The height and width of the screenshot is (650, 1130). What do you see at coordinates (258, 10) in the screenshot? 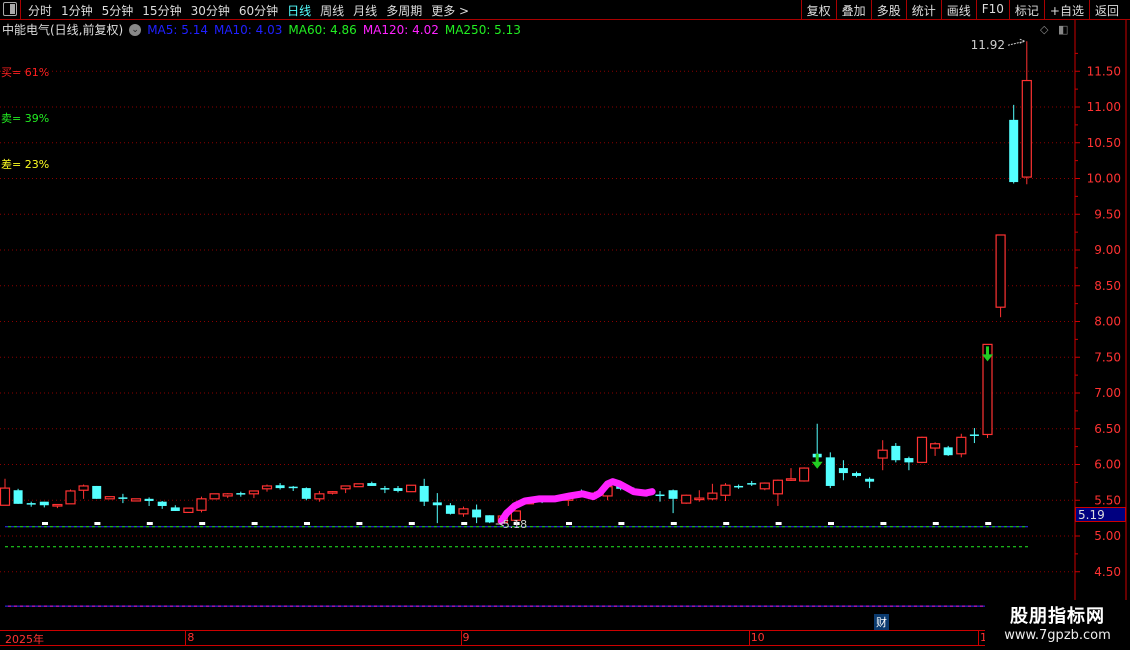
I see `period-tab: 60分钟` at bounding box center [258, 10].